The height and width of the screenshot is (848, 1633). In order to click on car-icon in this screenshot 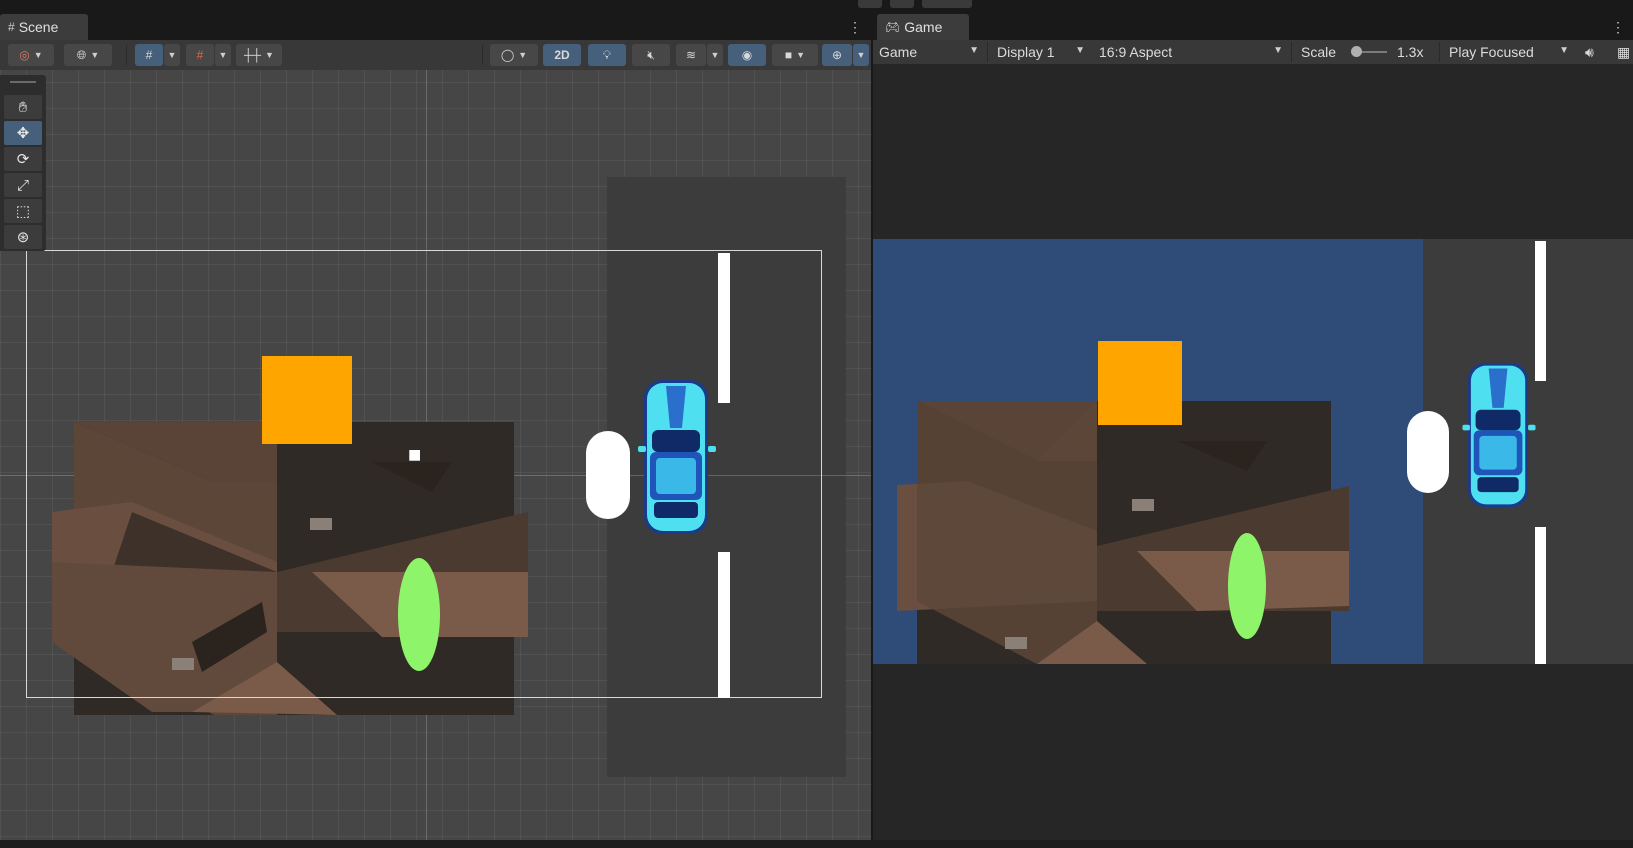, I will do `click(677, 457)`.